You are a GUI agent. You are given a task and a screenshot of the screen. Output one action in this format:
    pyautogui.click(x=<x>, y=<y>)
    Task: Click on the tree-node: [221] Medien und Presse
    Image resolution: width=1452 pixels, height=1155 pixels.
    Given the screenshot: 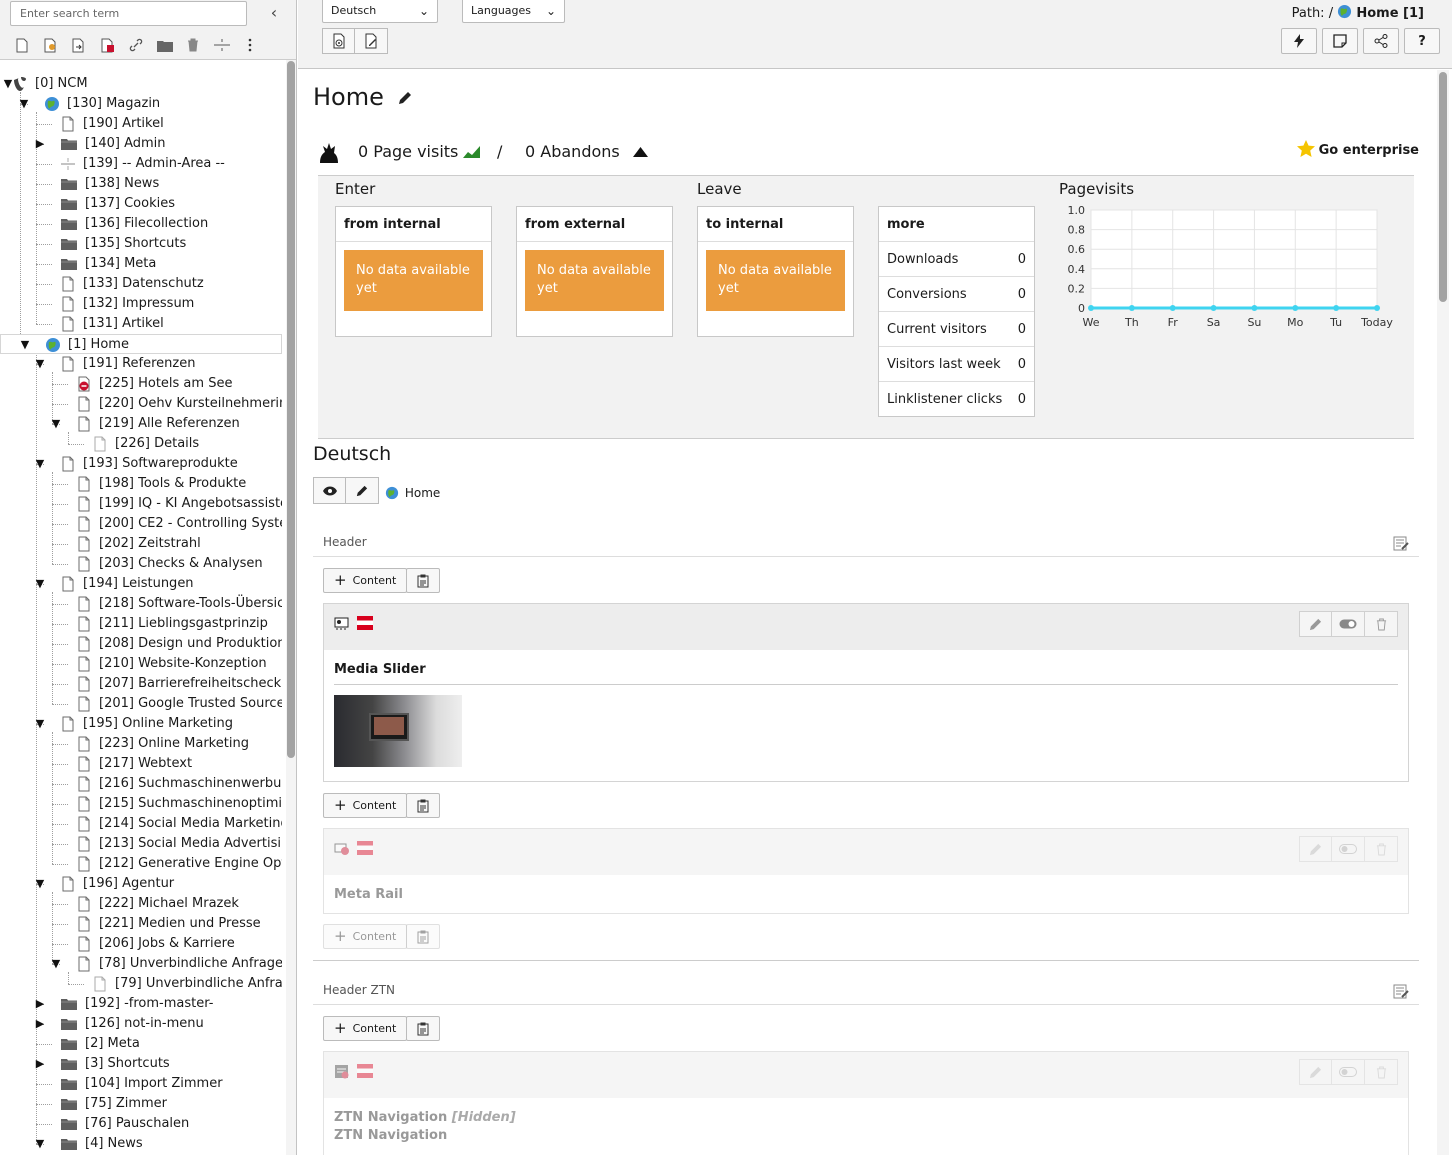 What is the action you would take?
    pyautogui.click(x=141, y=924)
    